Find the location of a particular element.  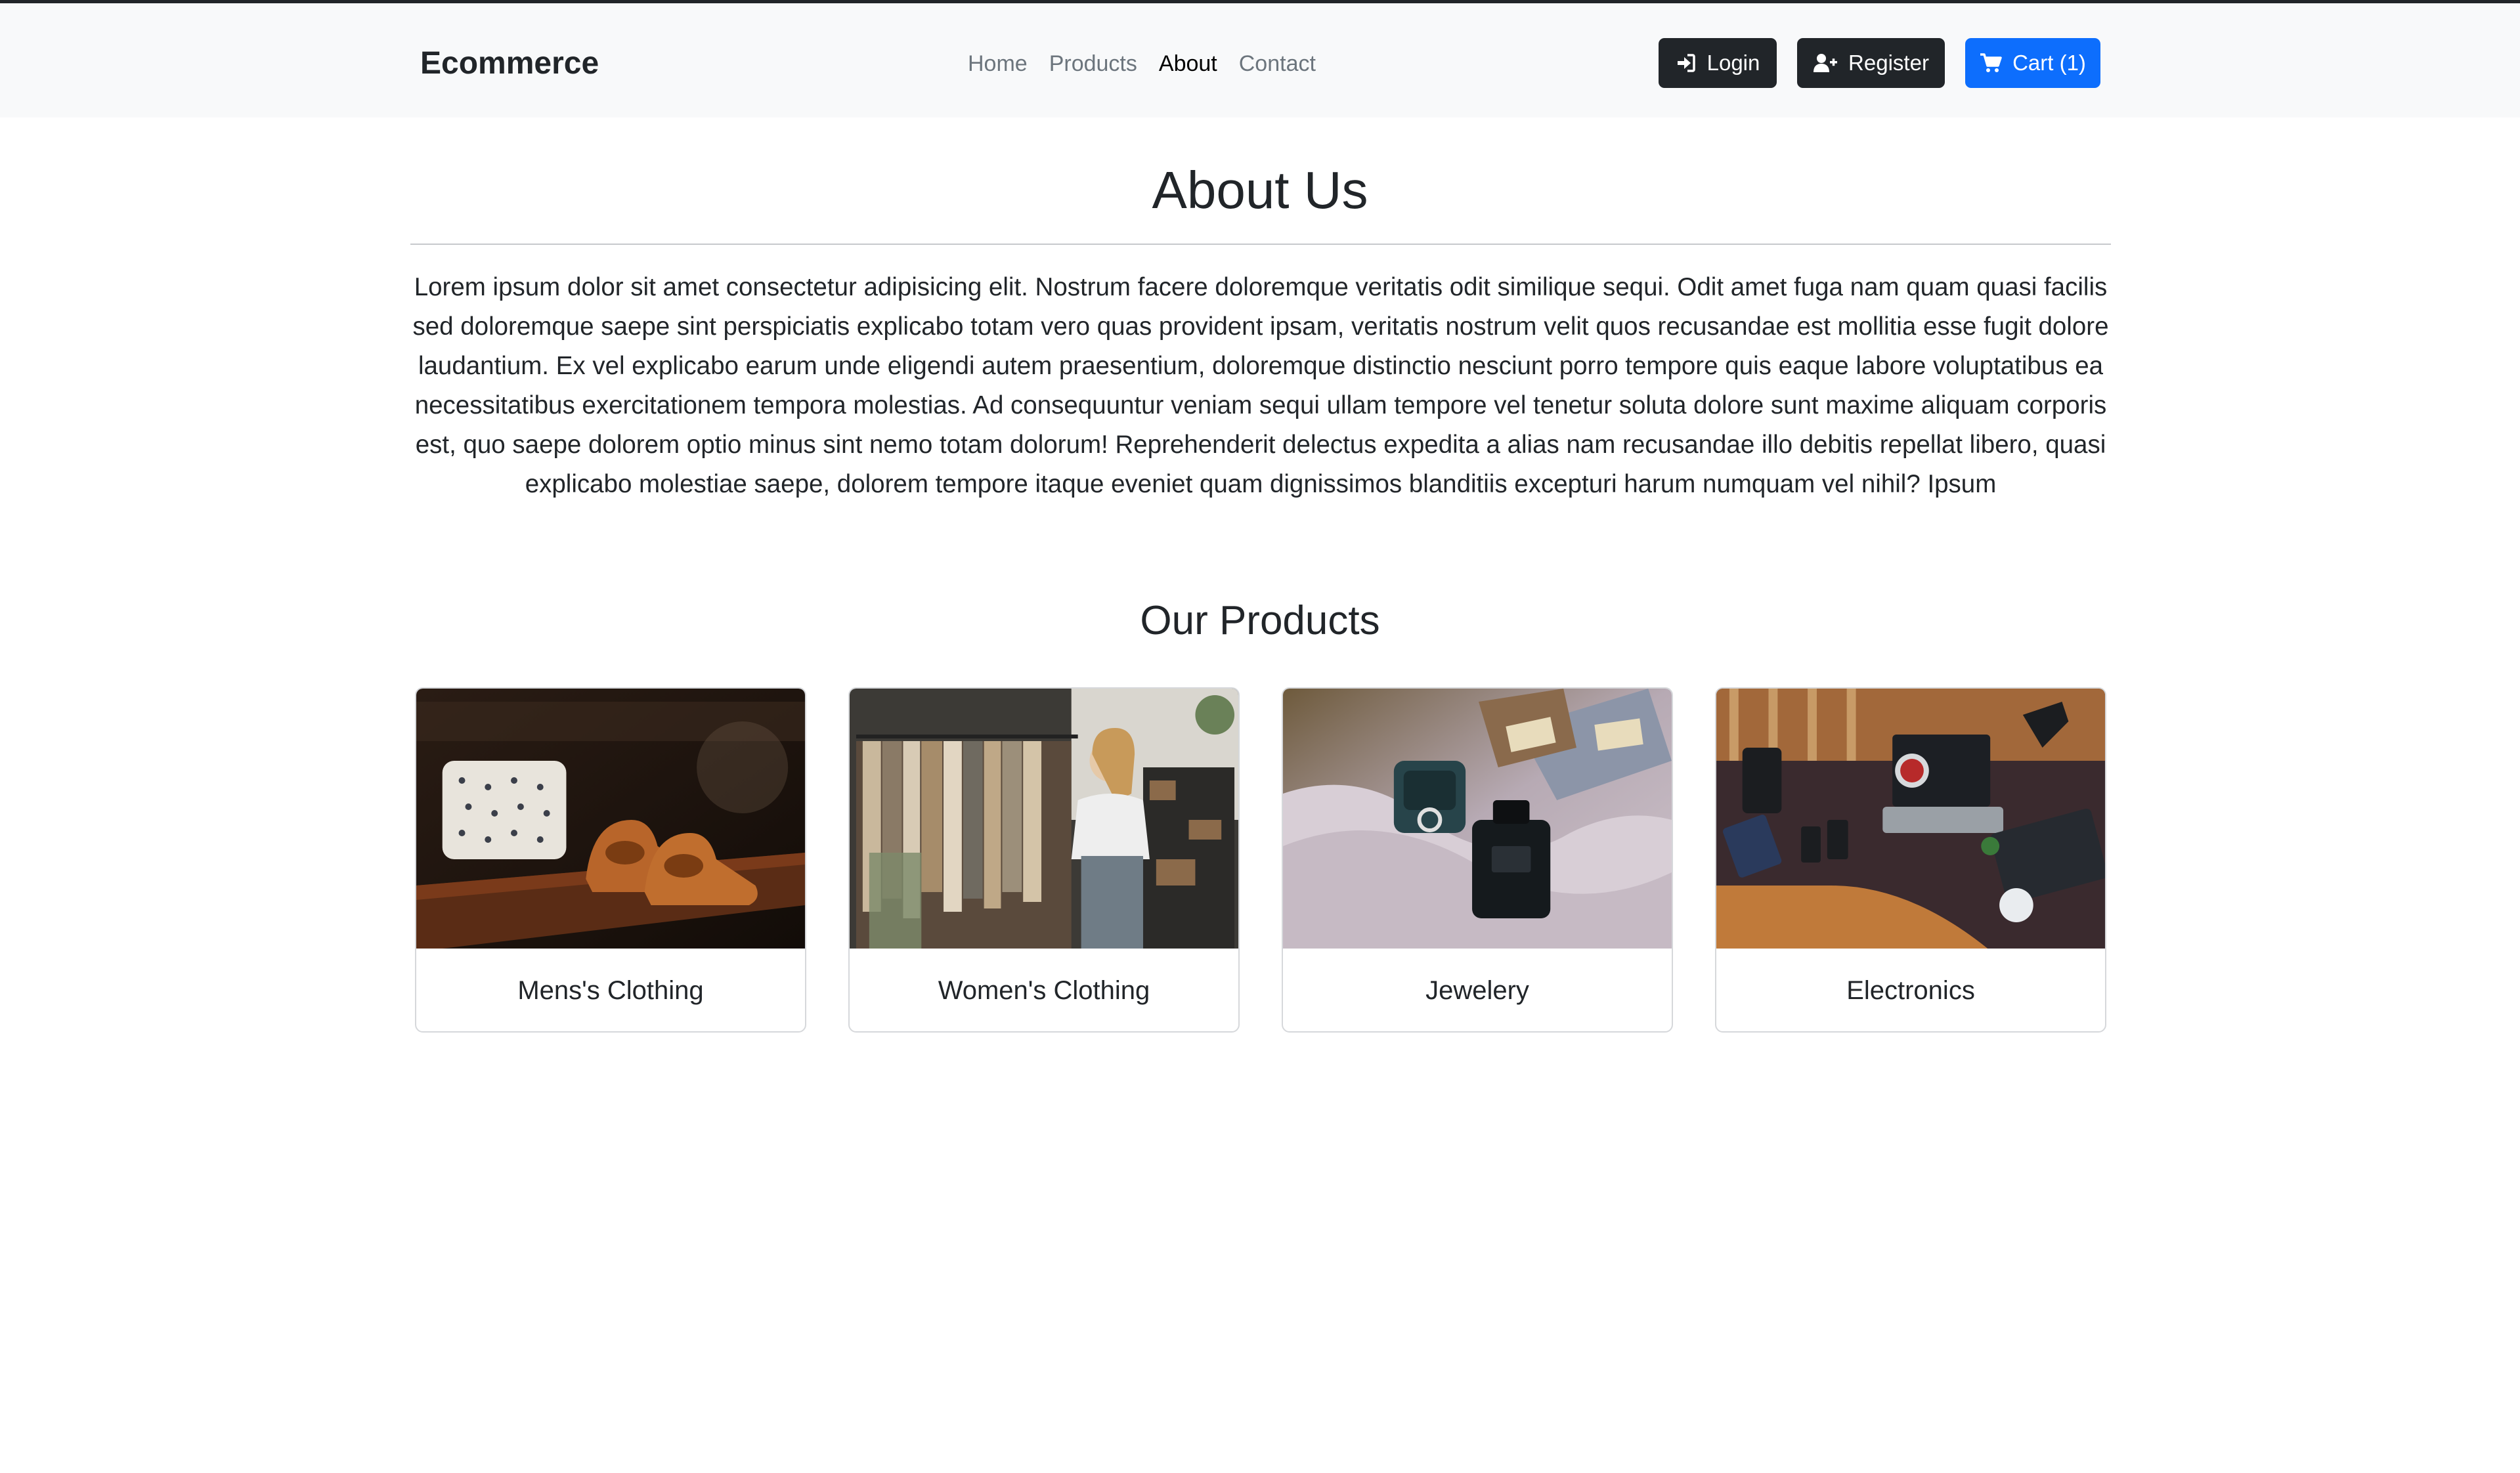

cart-button: Cart (1) is located at coordinates (2033, 63).